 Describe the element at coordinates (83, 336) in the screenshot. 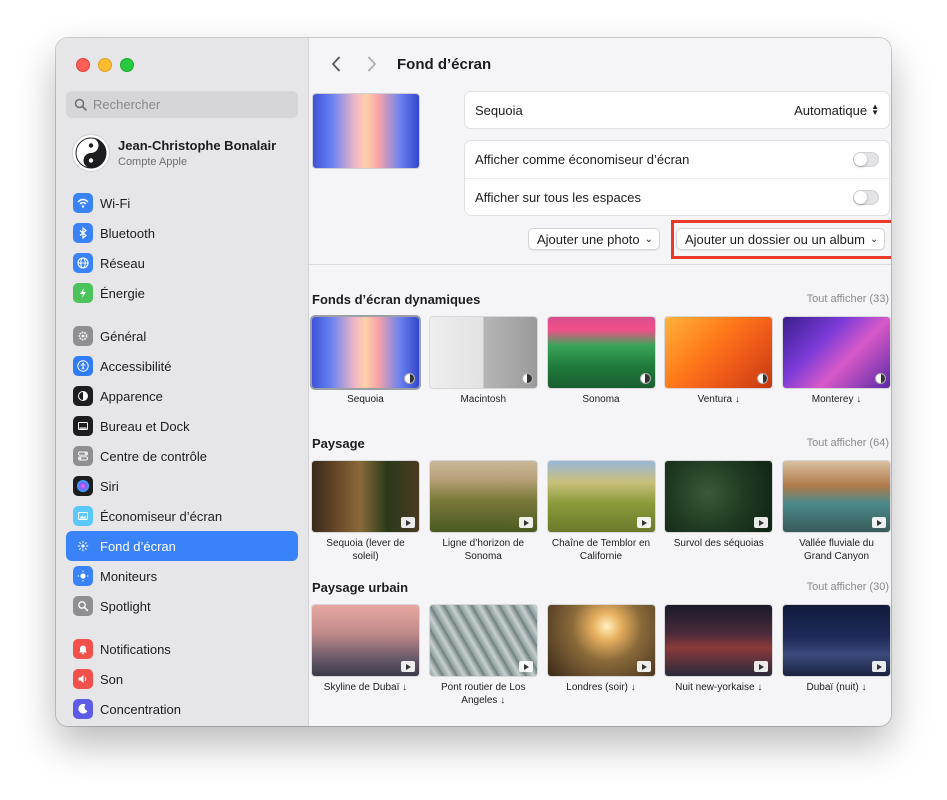

I see `gear-icon` at that location.